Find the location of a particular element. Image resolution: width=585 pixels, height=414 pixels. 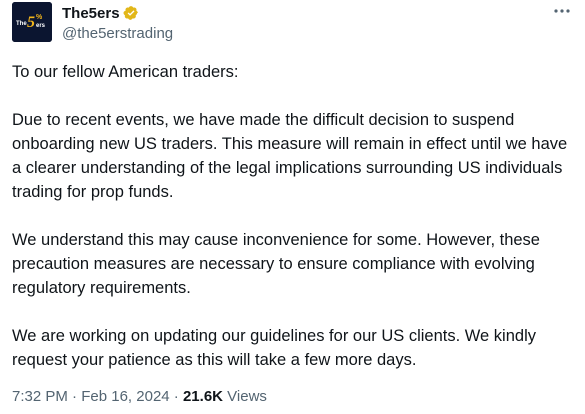

views-label: Views is located at coordinates (247, 396).